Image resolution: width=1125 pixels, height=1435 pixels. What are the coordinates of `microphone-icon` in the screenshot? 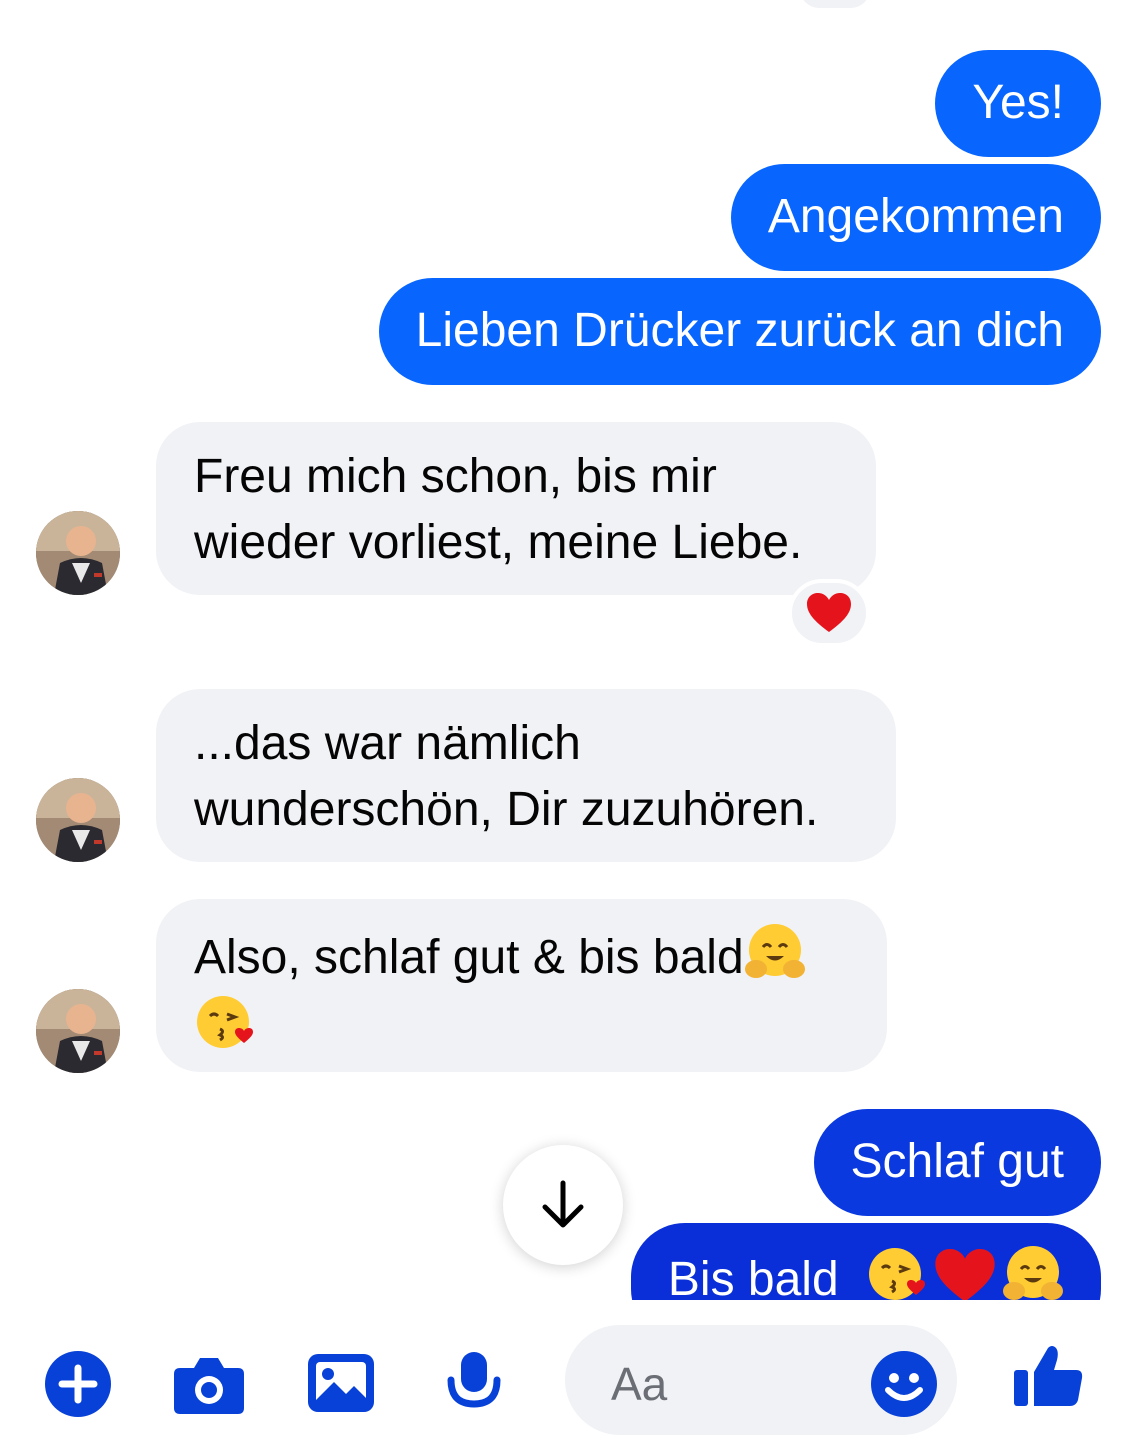 It's located at (474, 1380).